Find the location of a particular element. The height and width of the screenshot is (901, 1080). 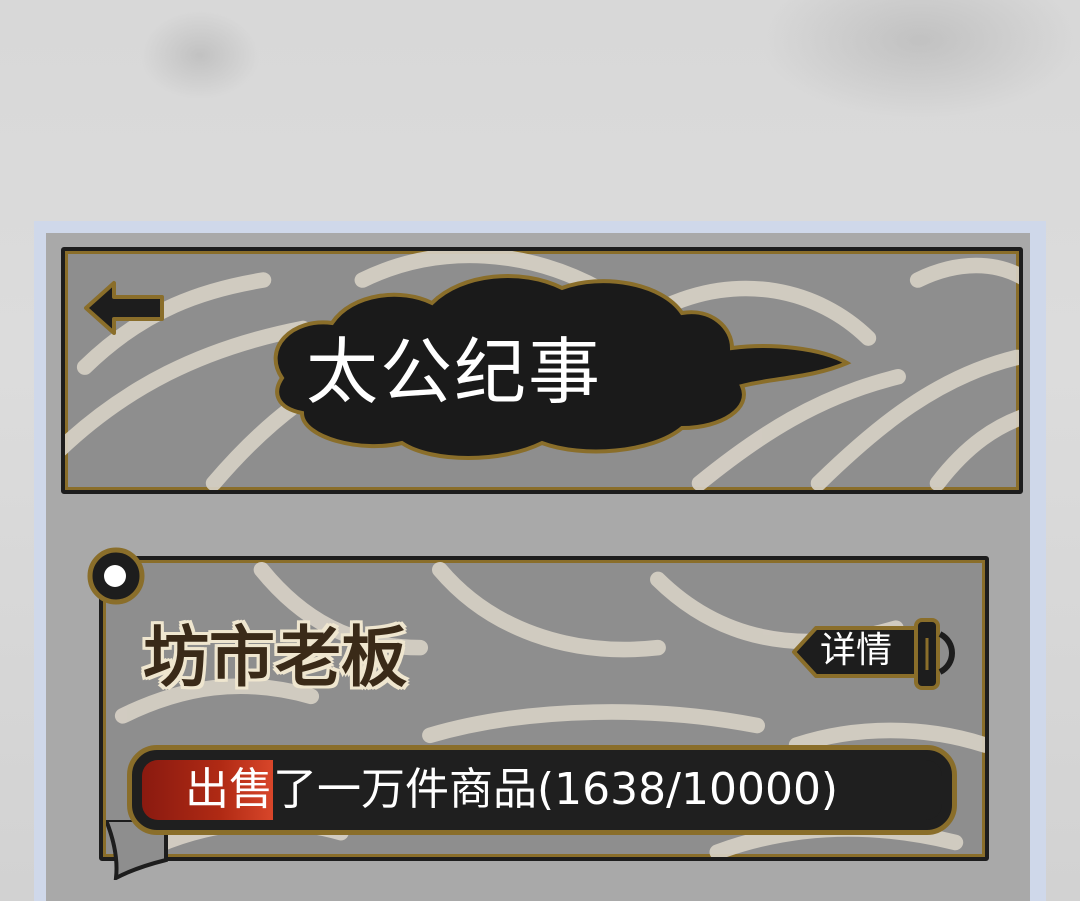

progress-text: 出售了一万件商品(1638/10000) is located at coordinates (512, 789).